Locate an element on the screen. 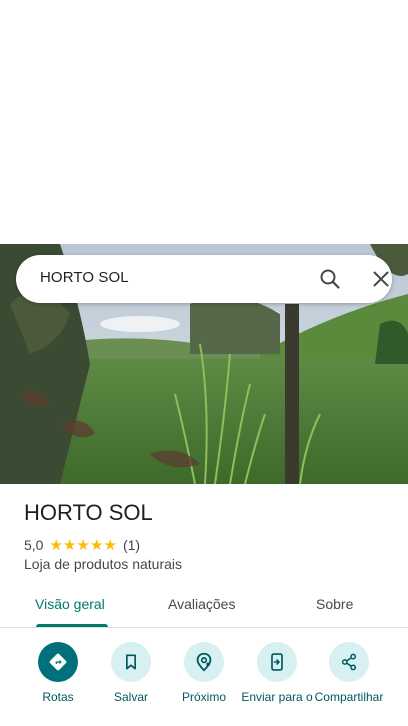 This screenshot has width=408, height=726. rating-row: 5,0 ★ ★ ★ ★ ★ (1) is located at coordinates (82, 545).